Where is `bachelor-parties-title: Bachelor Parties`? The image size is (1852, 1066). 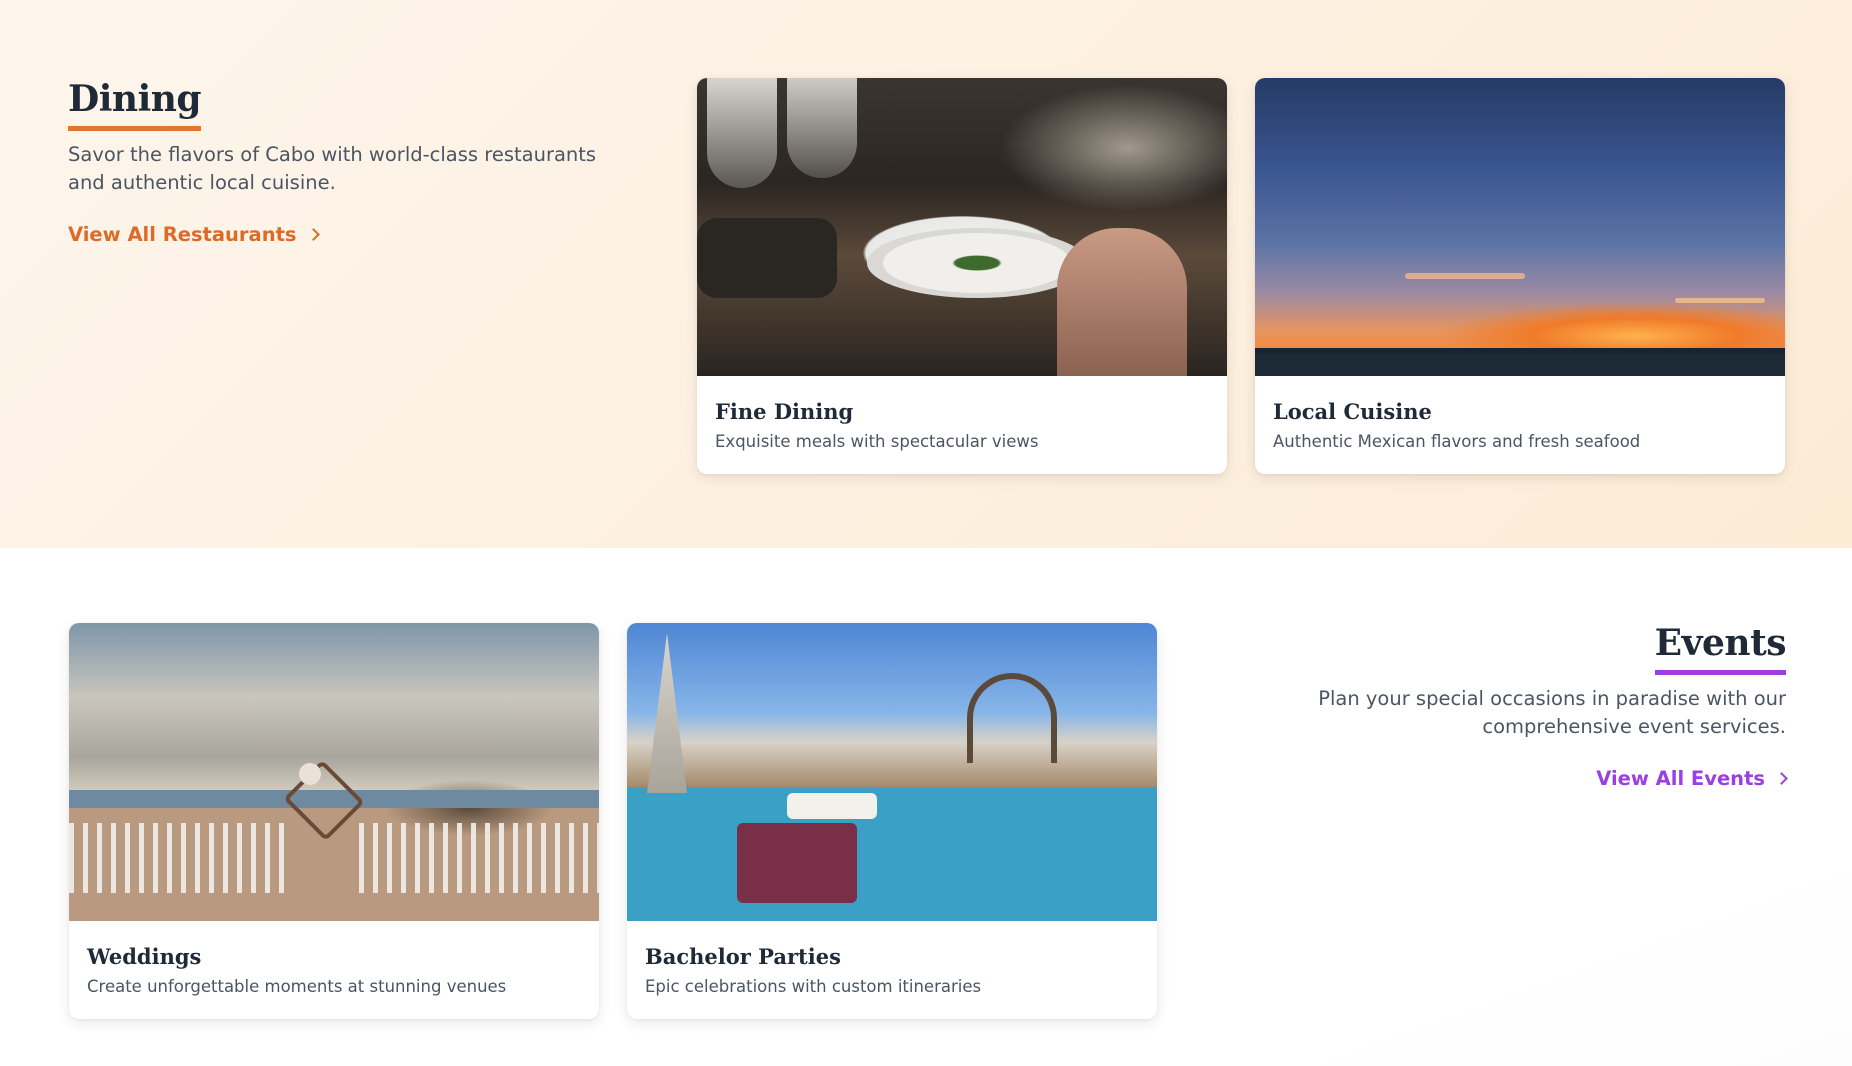 bachelor-parties-title: Bachelor Parties is located at coordinates (743, 956).